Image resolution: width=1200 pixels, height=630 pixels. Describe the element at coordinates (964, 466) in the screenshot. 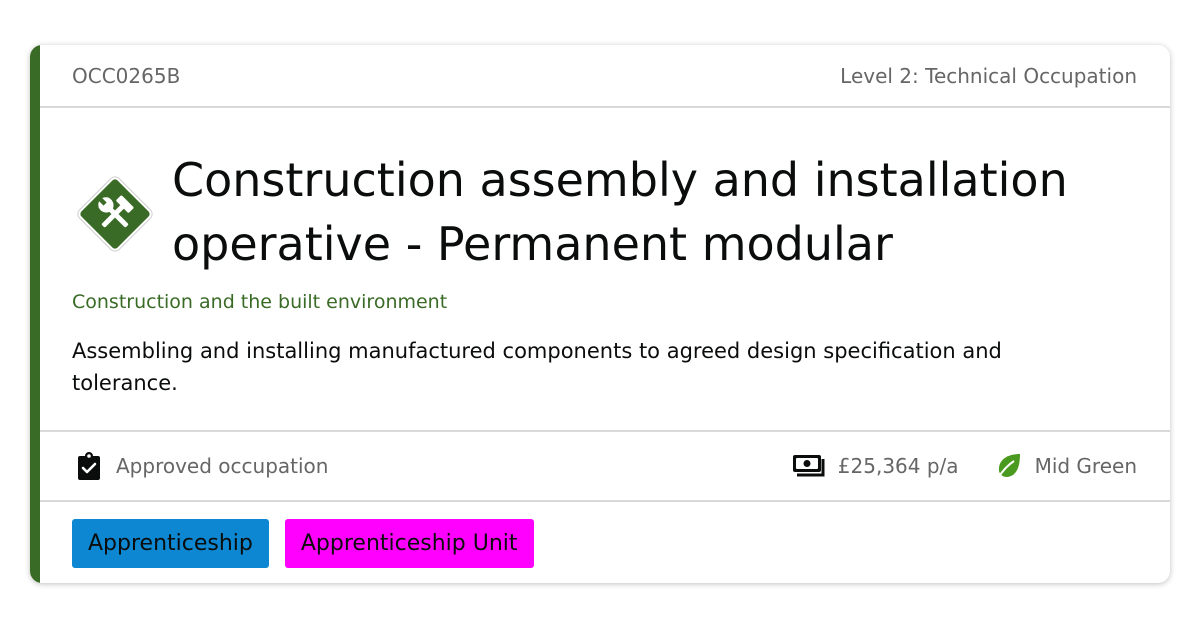

I see `meta-right: £25,364 p/a Mid Green` at that location.